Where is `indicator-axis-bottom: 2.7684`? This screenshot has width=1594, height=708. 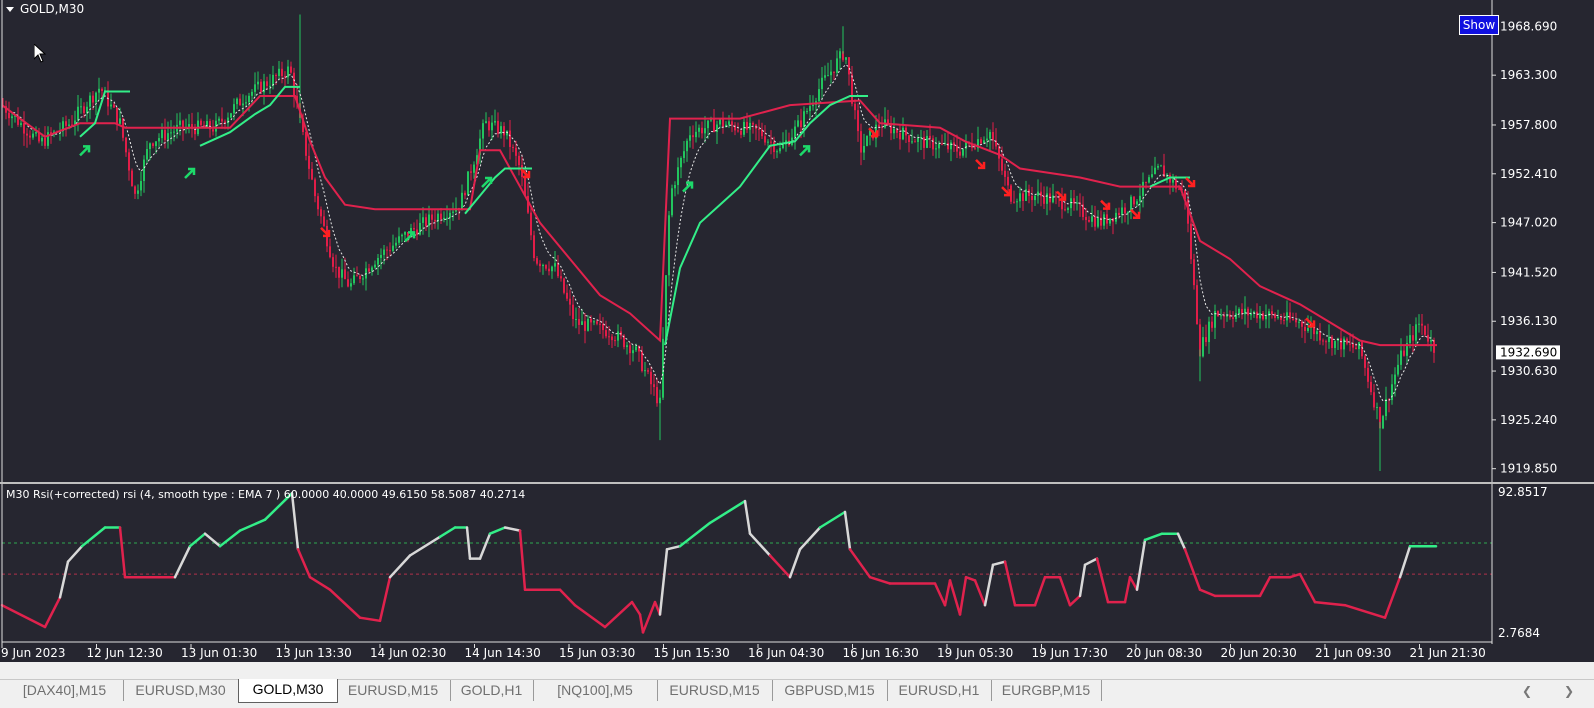 indicator-axis-bottom: 2.7684 is located at coordinates (1519, 633).